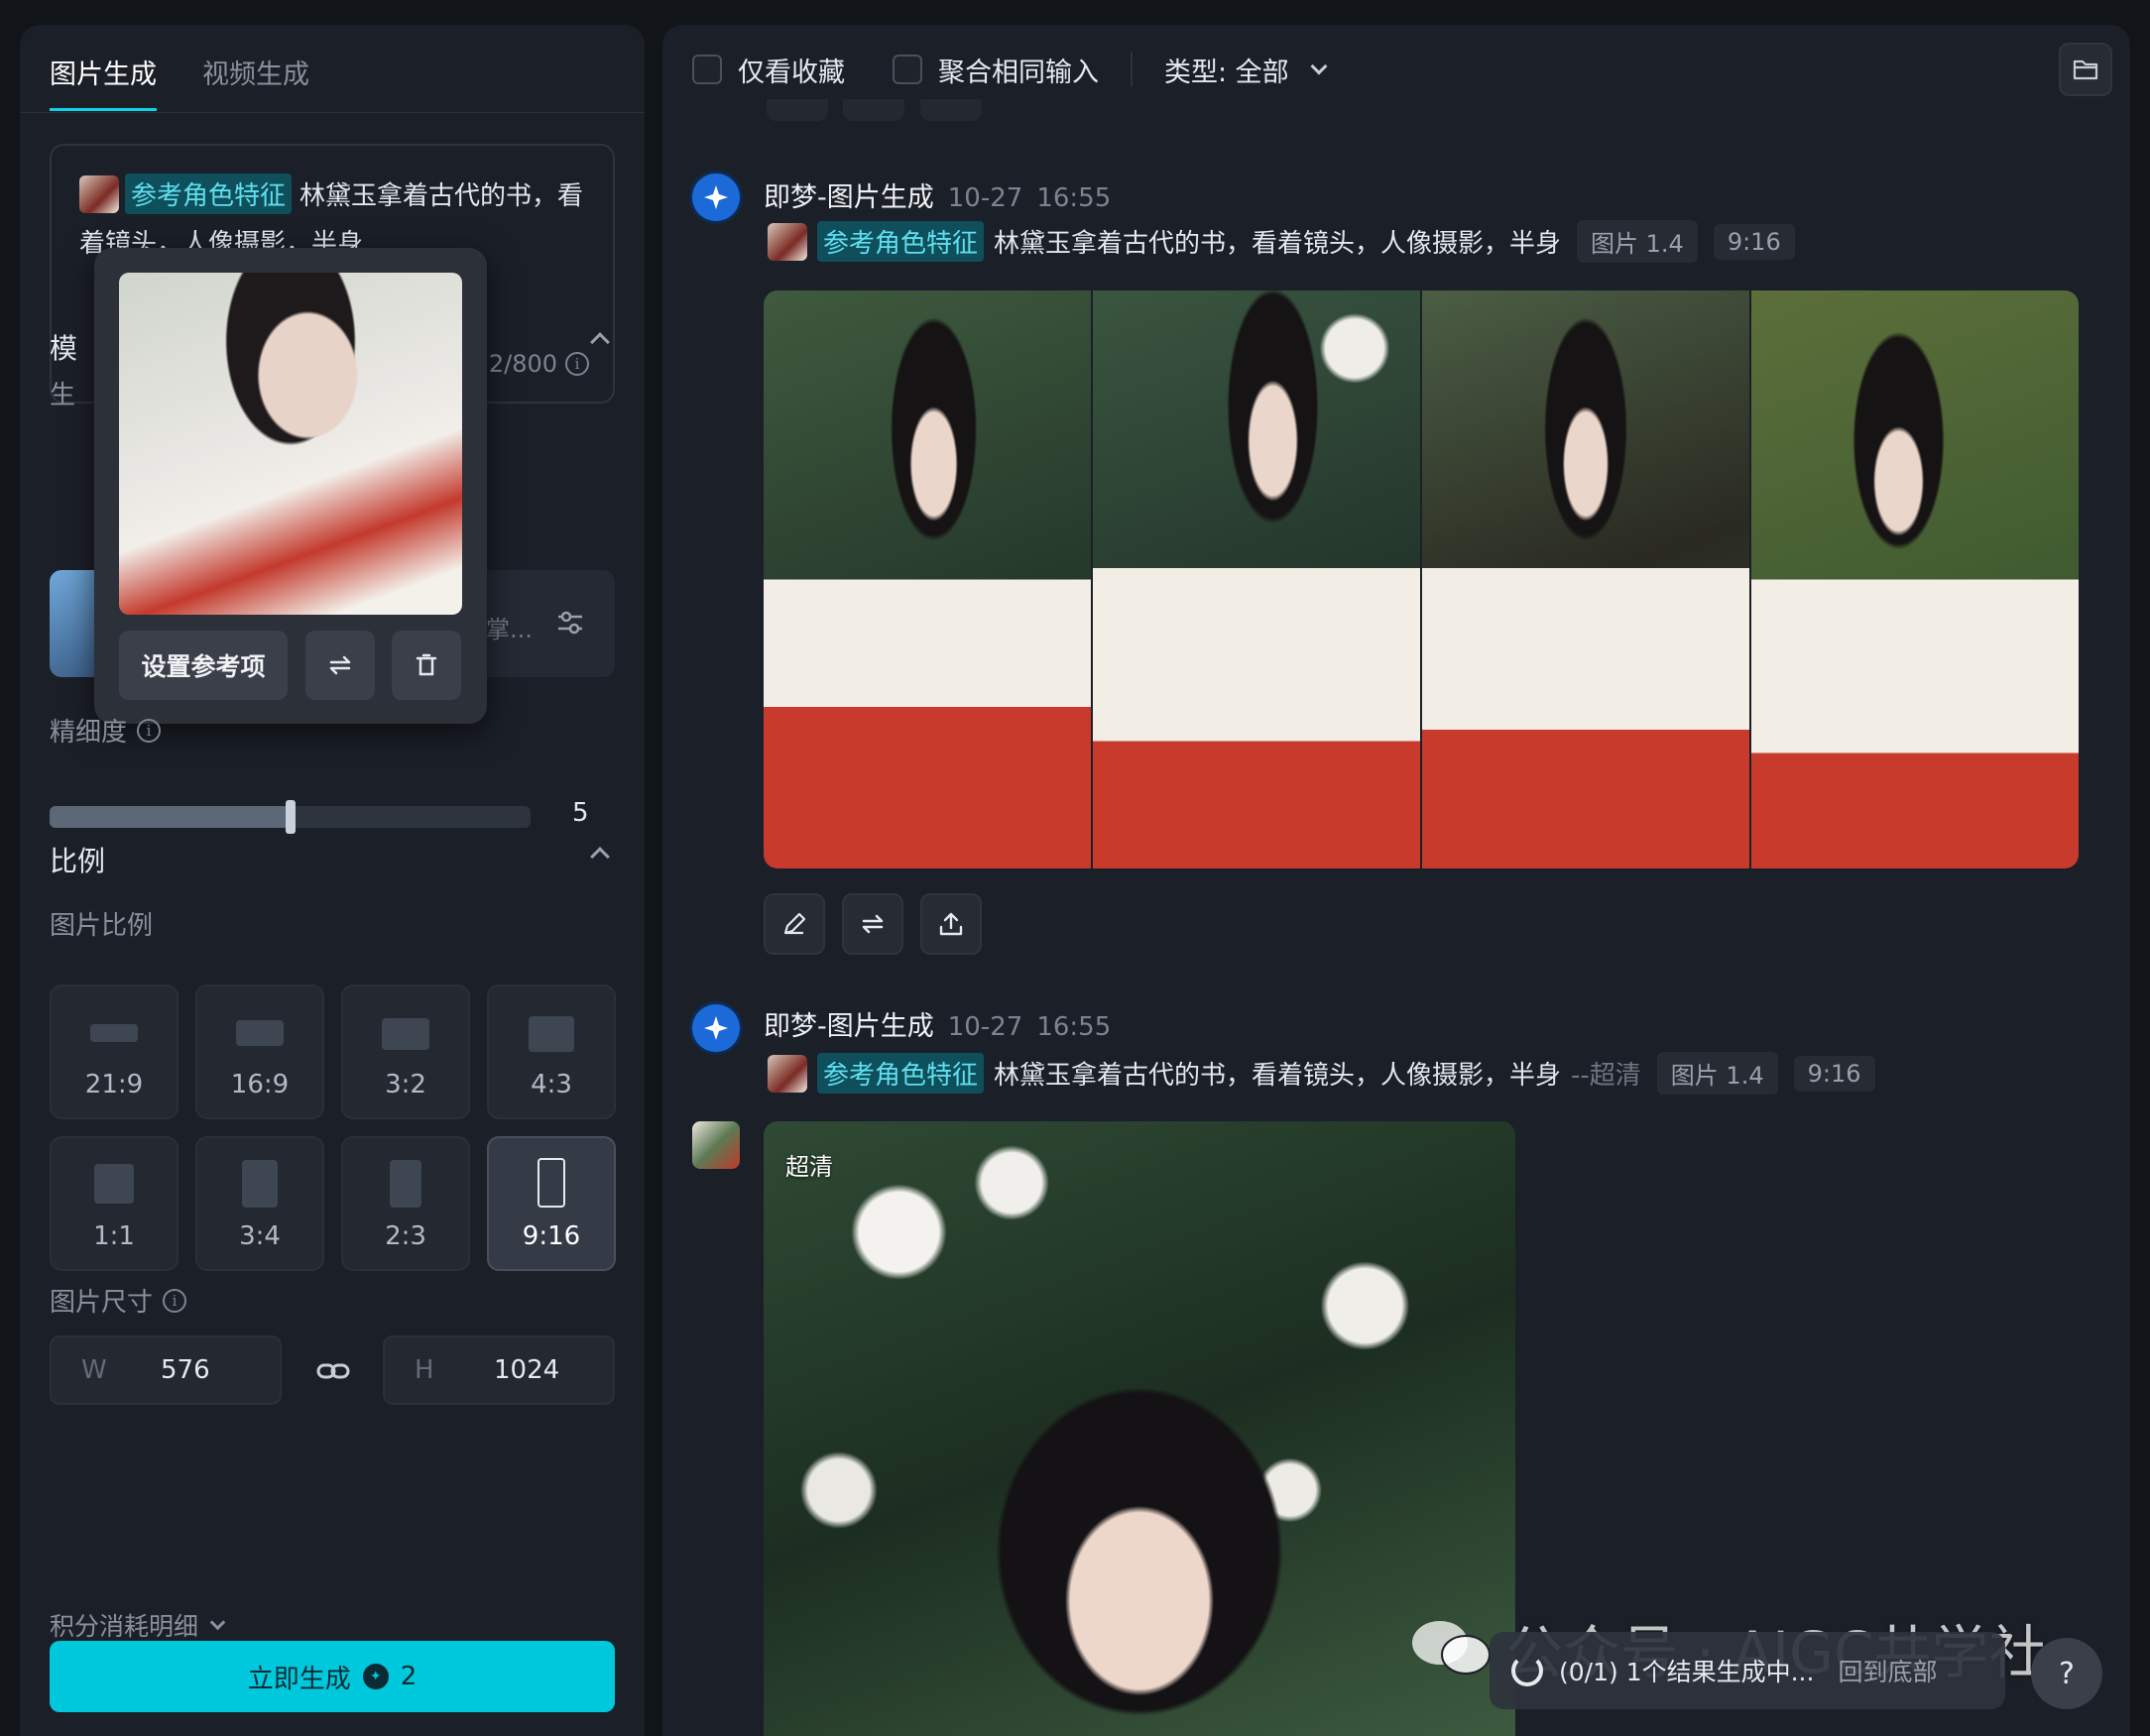  What do you see at coordinates (1018, 70) in the screenshot?
I see `merge-same-label: 聚合相同输入` at bounding box center [1018, 70].